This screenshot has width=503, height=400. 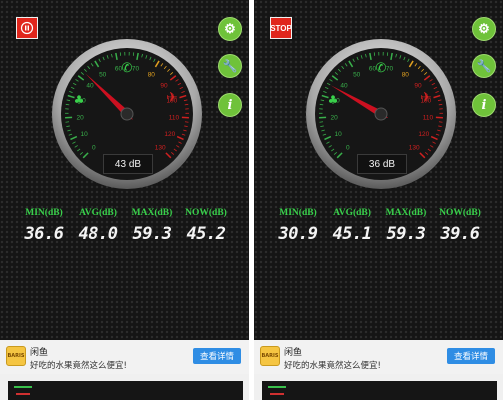 I want to click on stat-avg: AVG(dB) 48.0, so click(x=98, y=226).